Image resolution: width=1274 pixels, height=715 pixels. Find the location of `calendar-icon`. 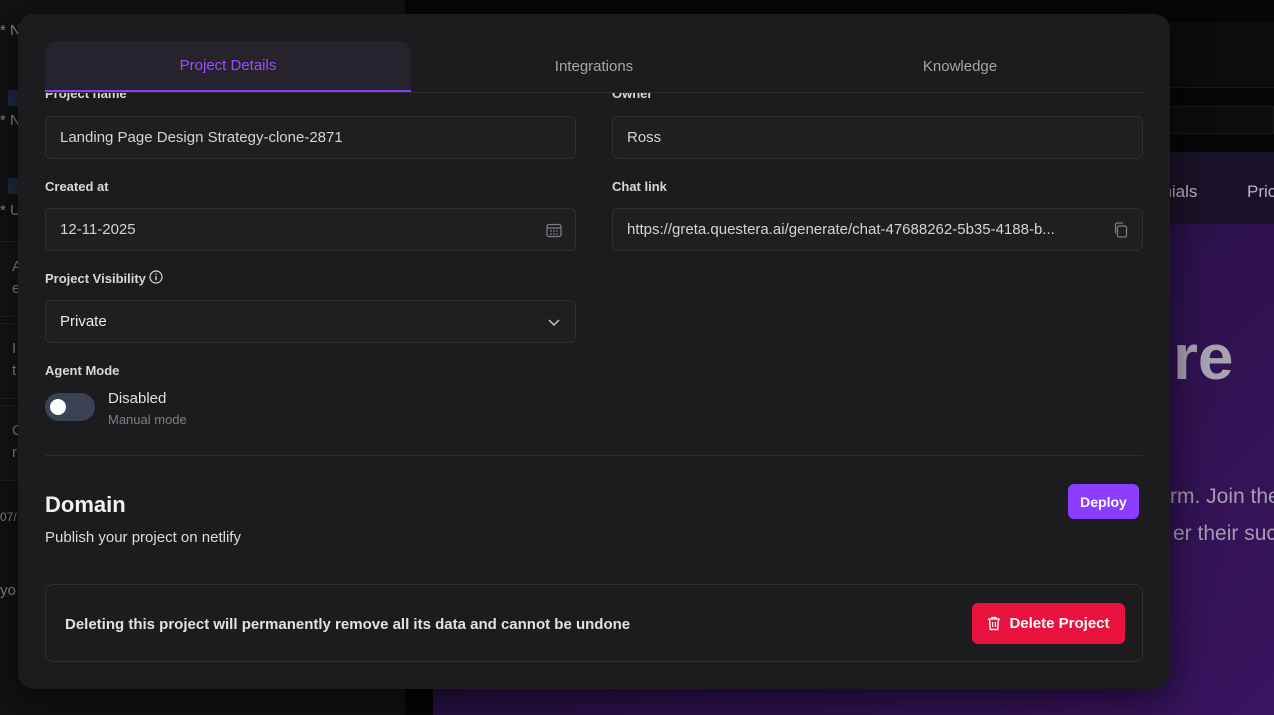

calendar-icon is located at coordinates (554, 230).